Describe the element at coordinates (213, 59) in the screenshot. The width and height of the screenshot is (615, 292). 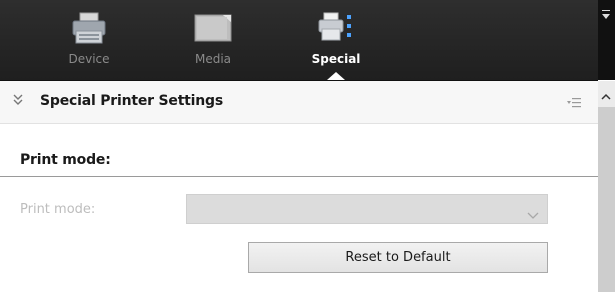
I see `tab-media-label: Media` at that location.